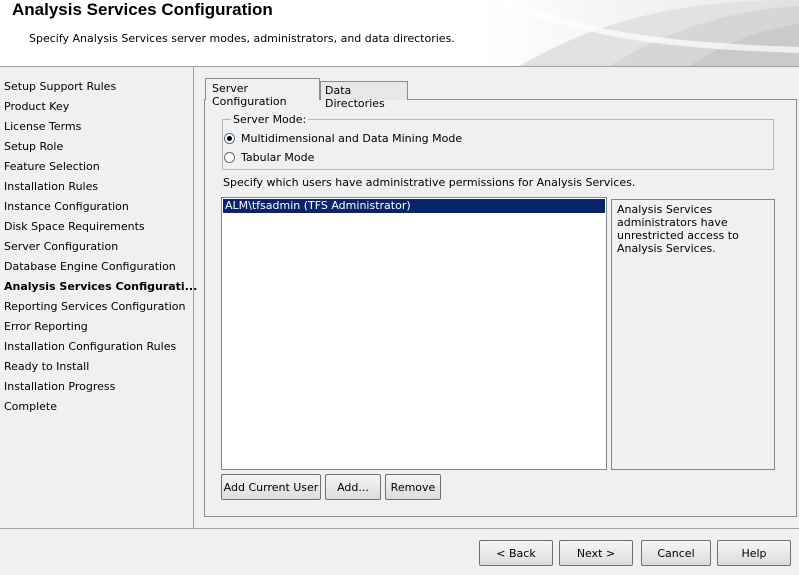  Describe the element at coordinates (413, 487) in the screenshot. I see `remove-user-button: Remove` at that location.